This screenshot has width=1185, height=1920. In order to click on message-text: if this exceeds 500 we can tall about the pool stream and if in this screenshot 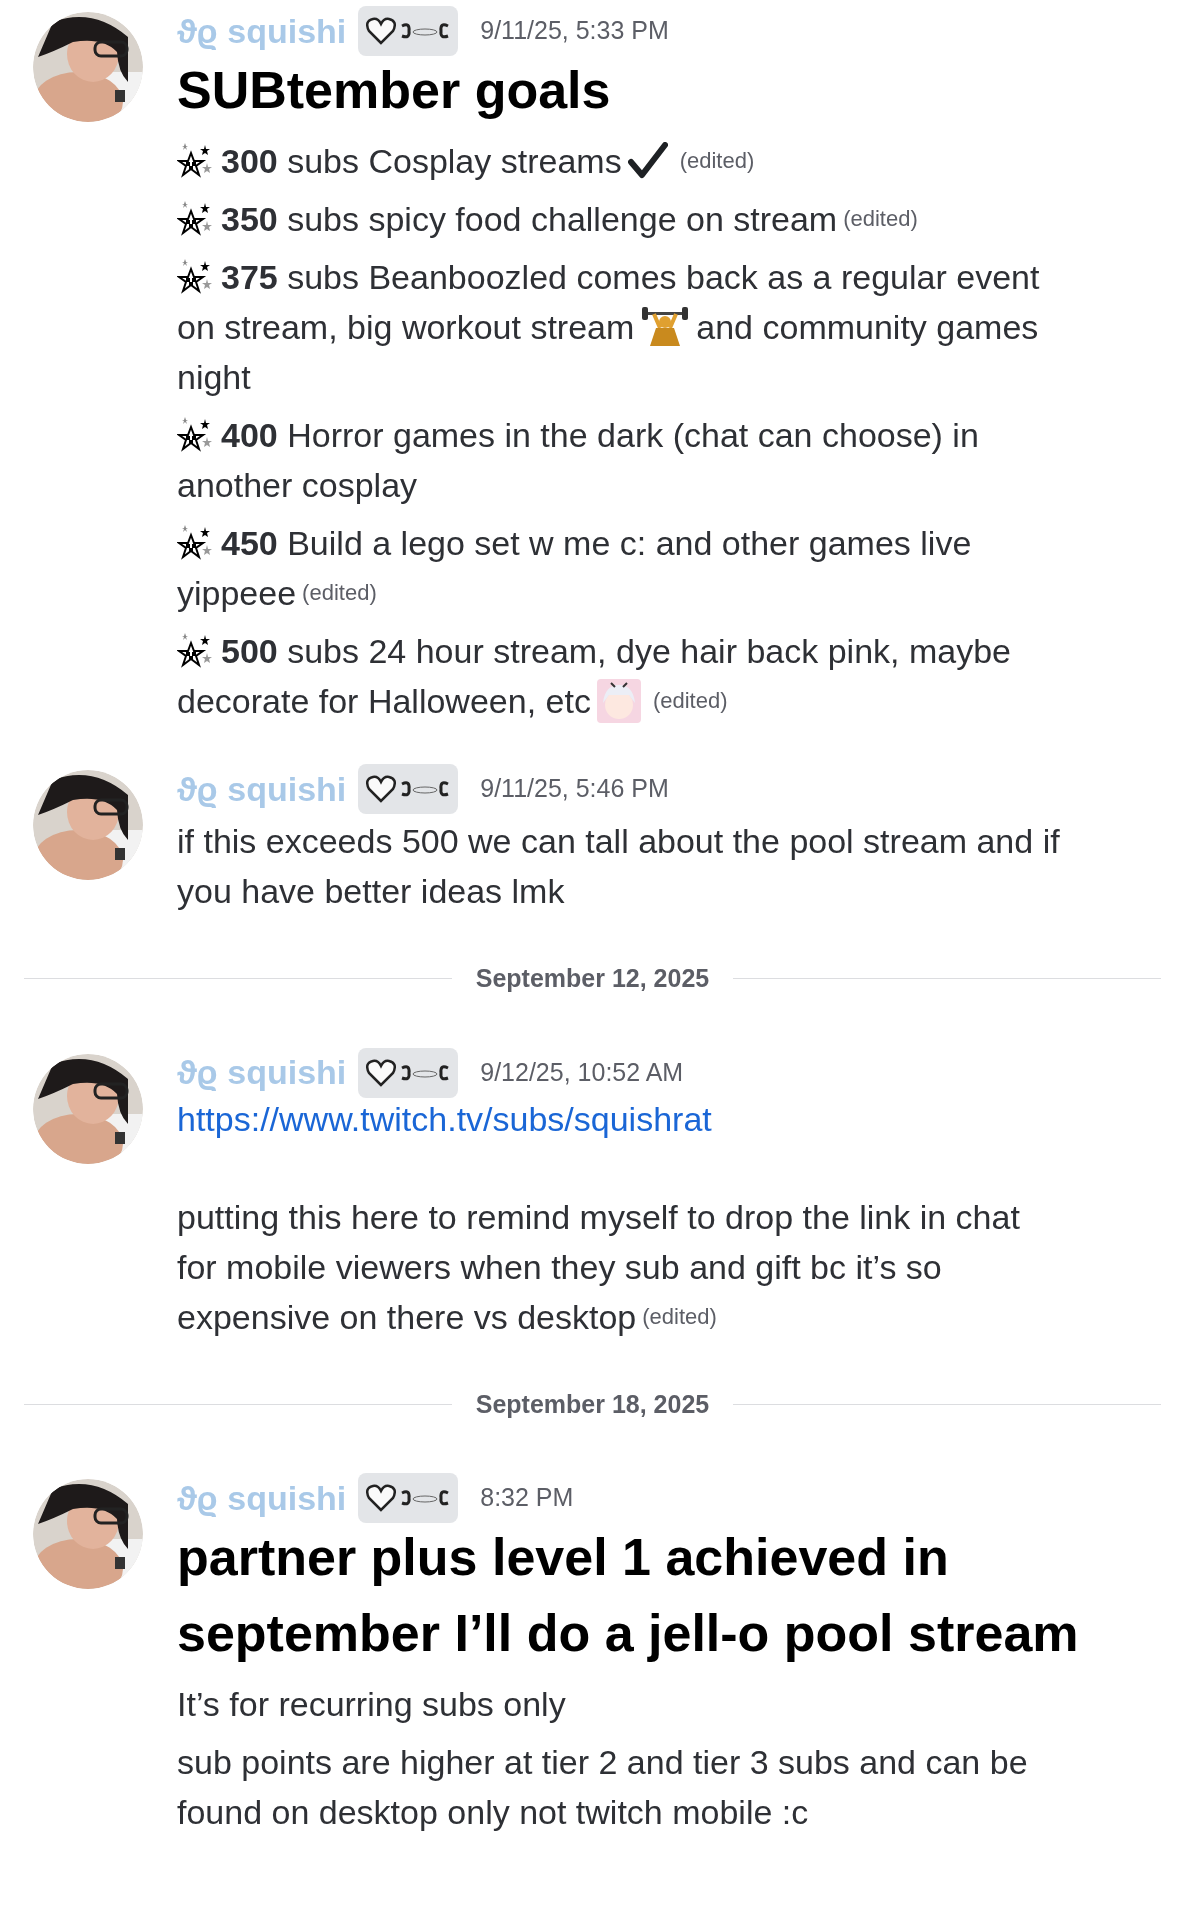, I will do `click(618, 841)`.